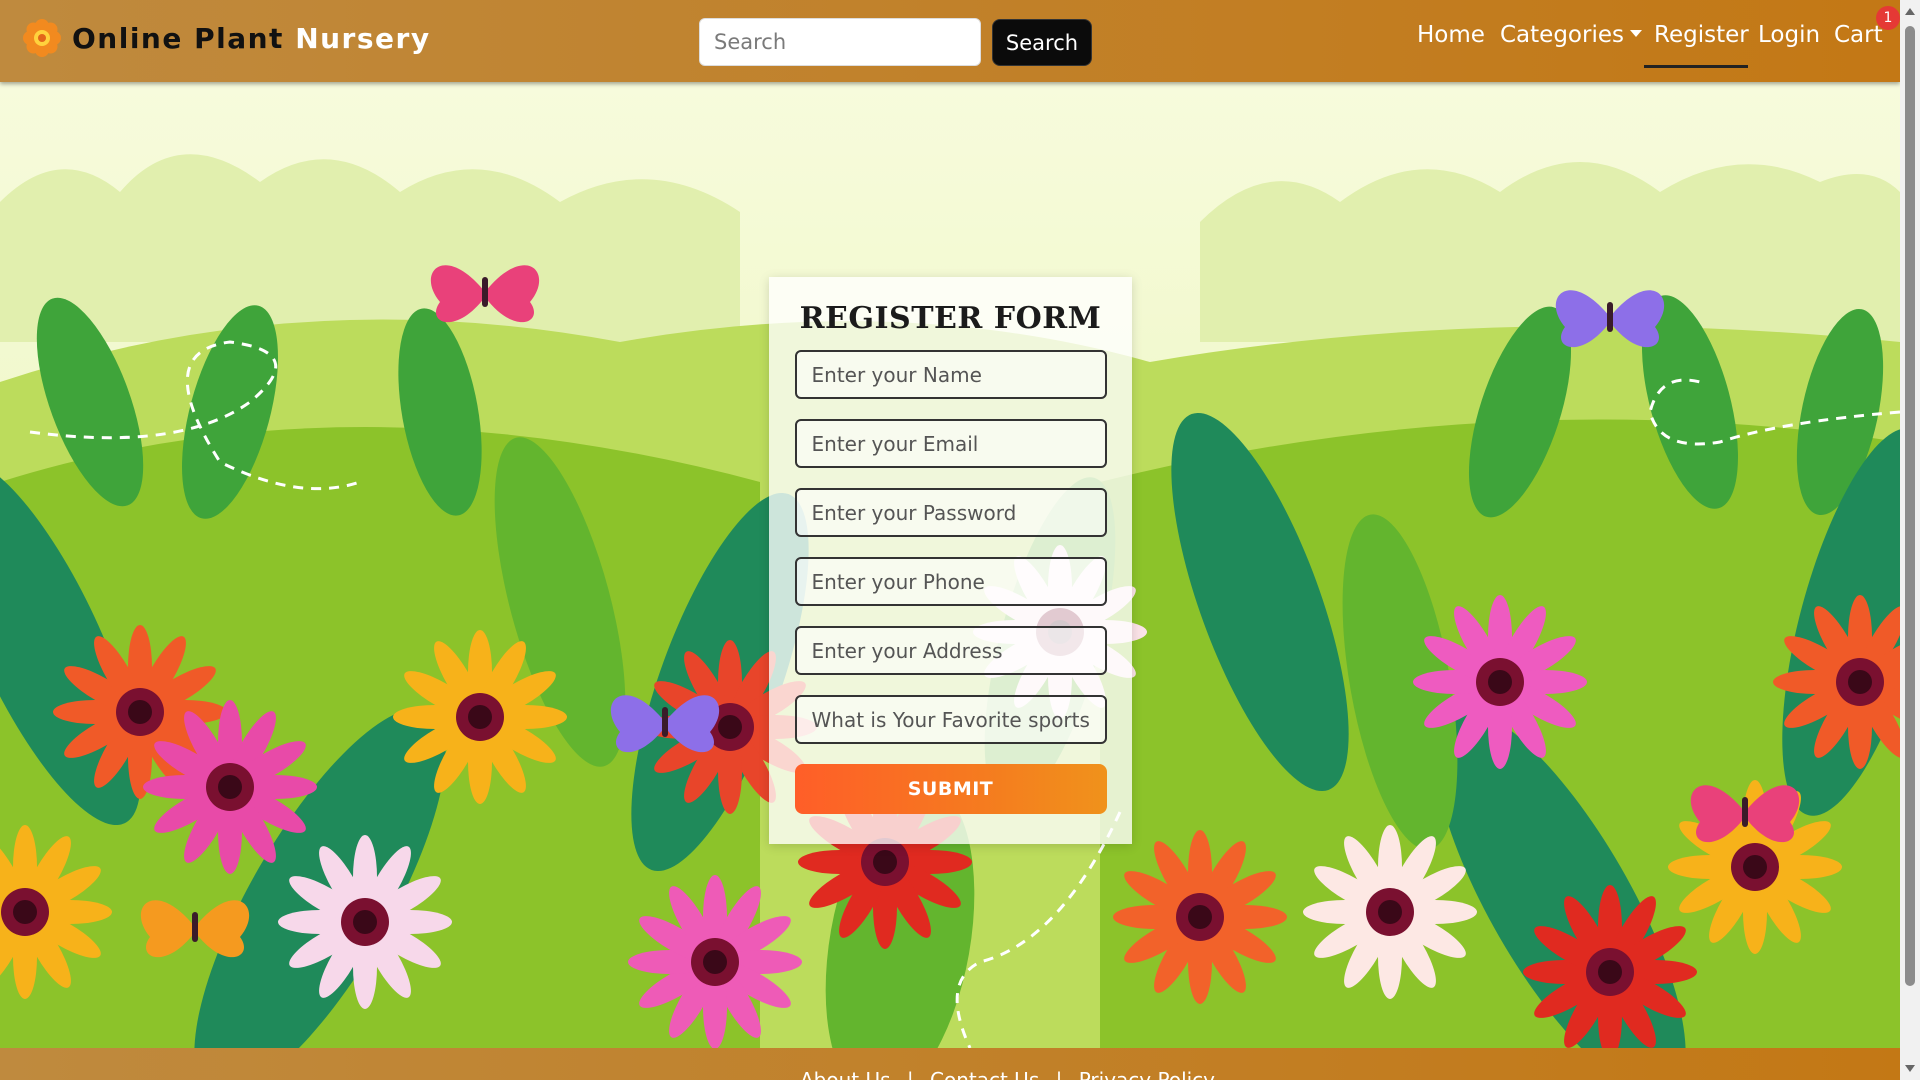 Image resolution: width=1920 pixels, height=1080 pixels. What do you see at coordinates (950, 789) in the screenshot?
I see `submit-button: SUBMIT` at bounding box center [950, 789].